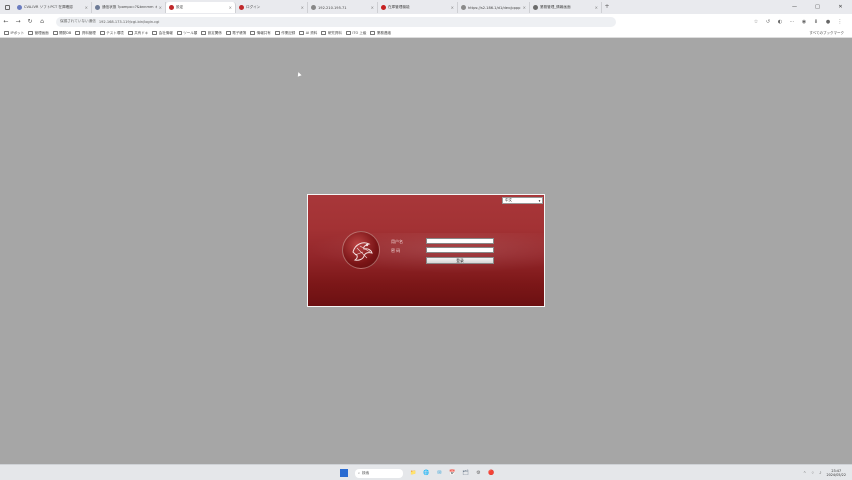 The width and height of the screenshot is (852, 480). I want to click on tab-title: ログイン, so click(253, 7).